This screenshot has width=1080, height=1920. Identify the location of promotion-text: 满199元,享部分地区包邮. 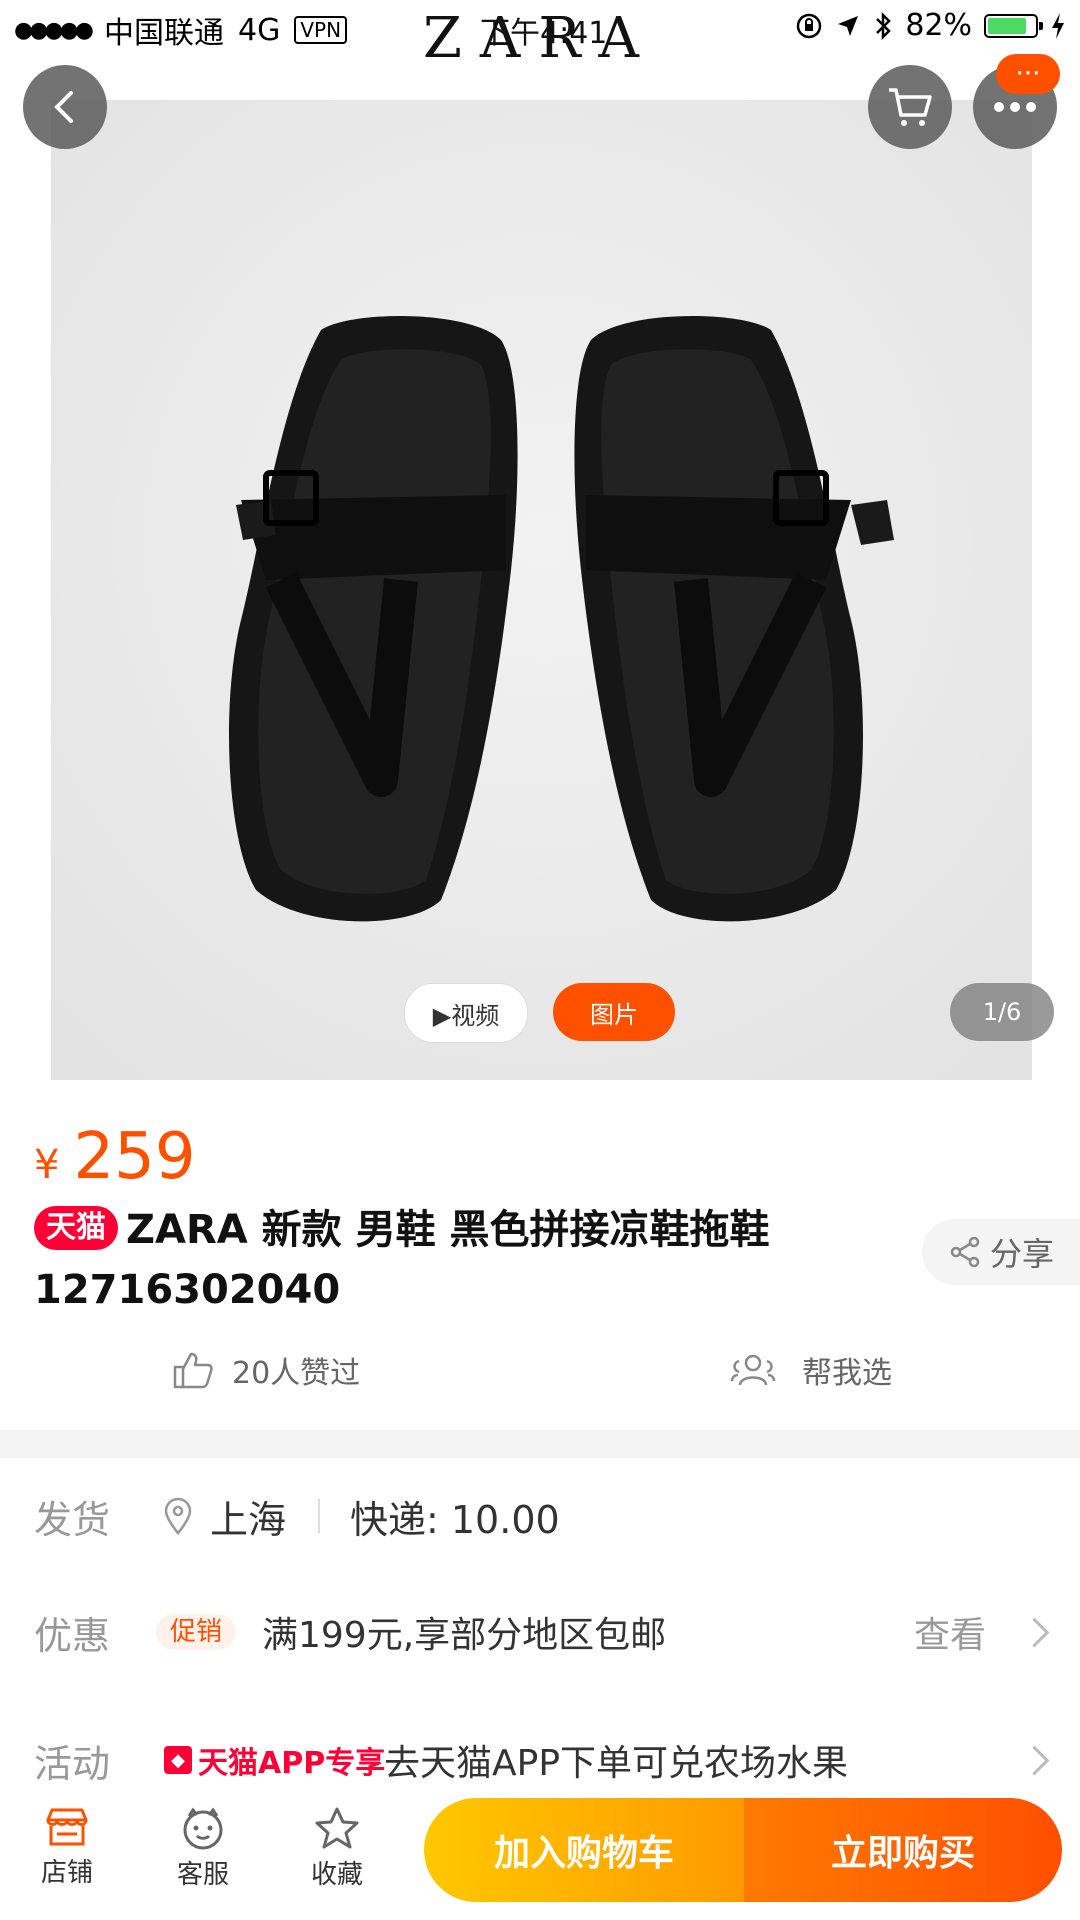
(464, 1635).